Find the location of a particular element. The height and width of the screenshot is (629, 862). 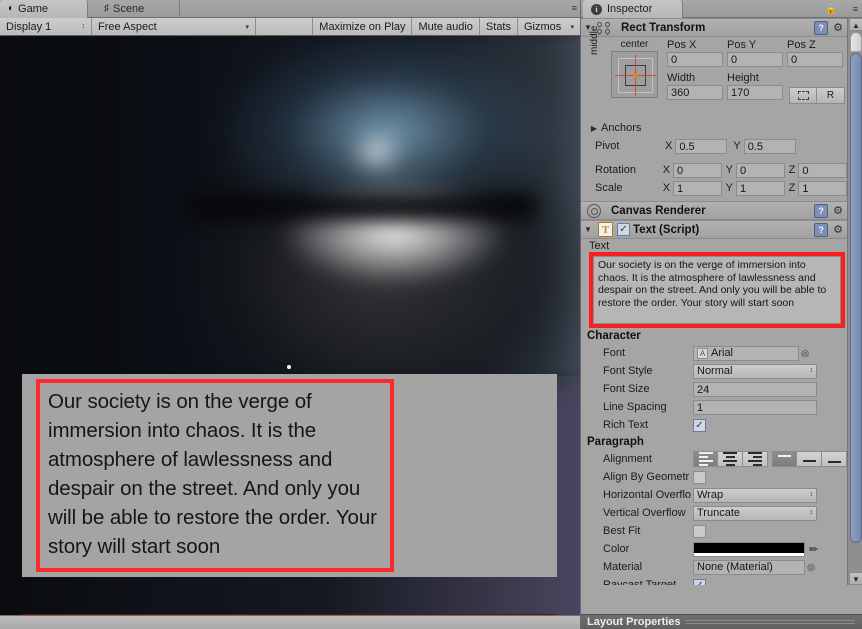

inspector-menu-icon: ≡ is located at coordinates (855, 9).